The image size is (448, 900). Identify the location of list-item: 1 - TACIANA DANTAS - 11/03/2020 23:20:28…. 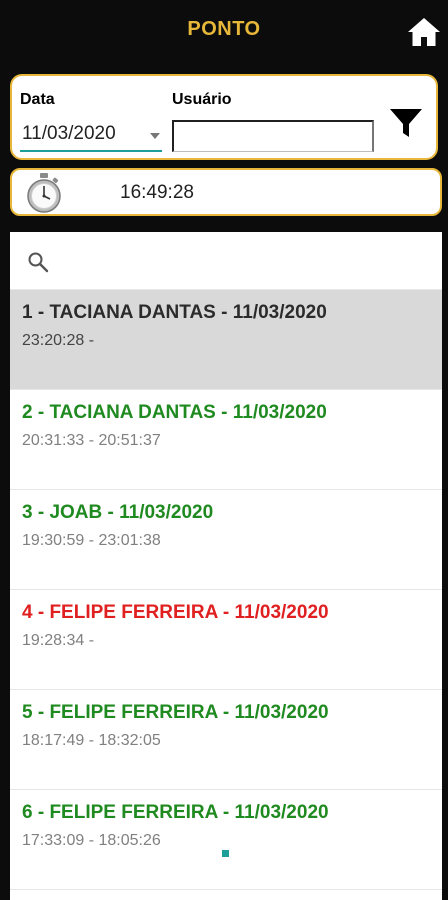
(226, 340).